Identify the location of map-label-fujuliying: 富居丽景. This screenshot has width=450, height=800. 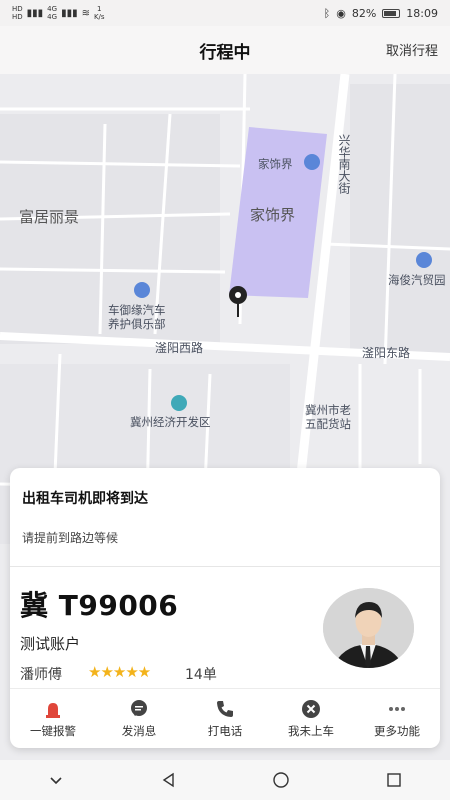
(49, 217).